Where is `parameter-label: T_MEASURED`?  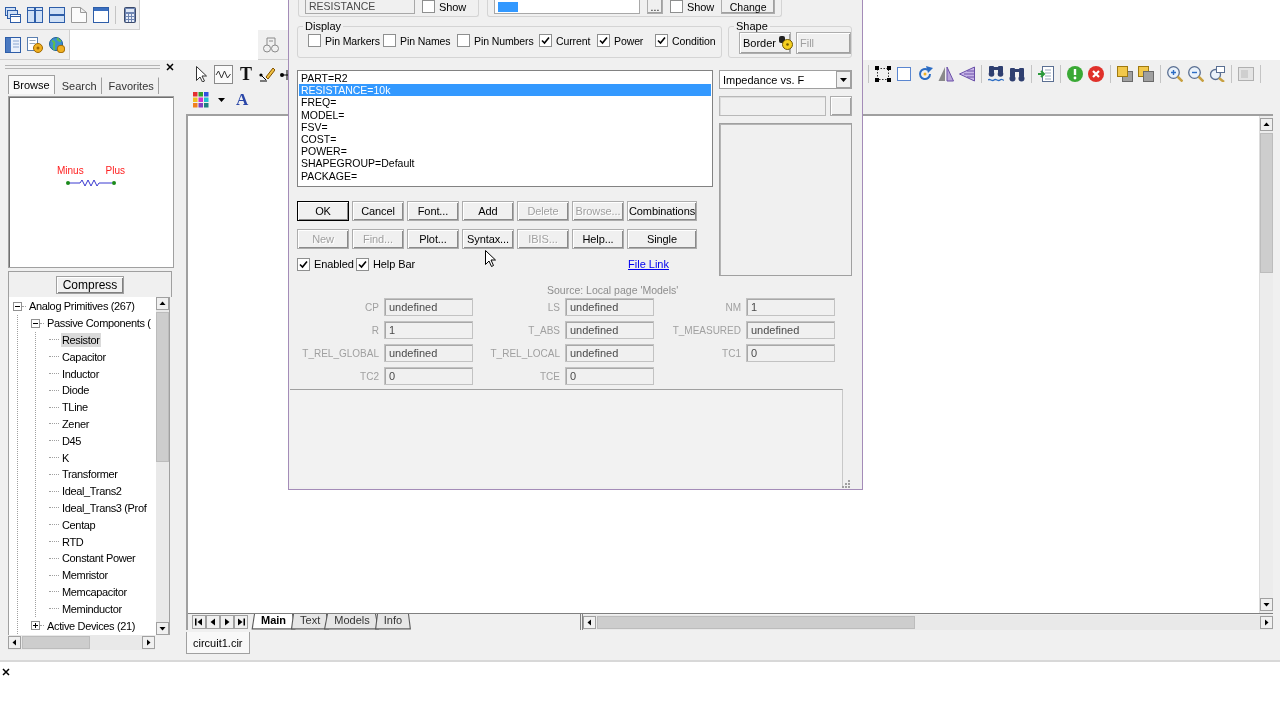 parameter-label: T_MEASURED is located at coordinates (706, 330).